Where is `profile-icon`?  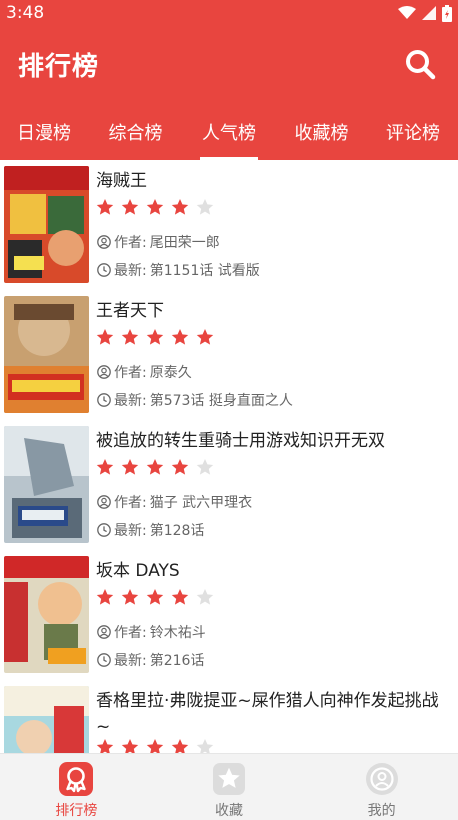
profile-icon is located at coordinates (381, 779).